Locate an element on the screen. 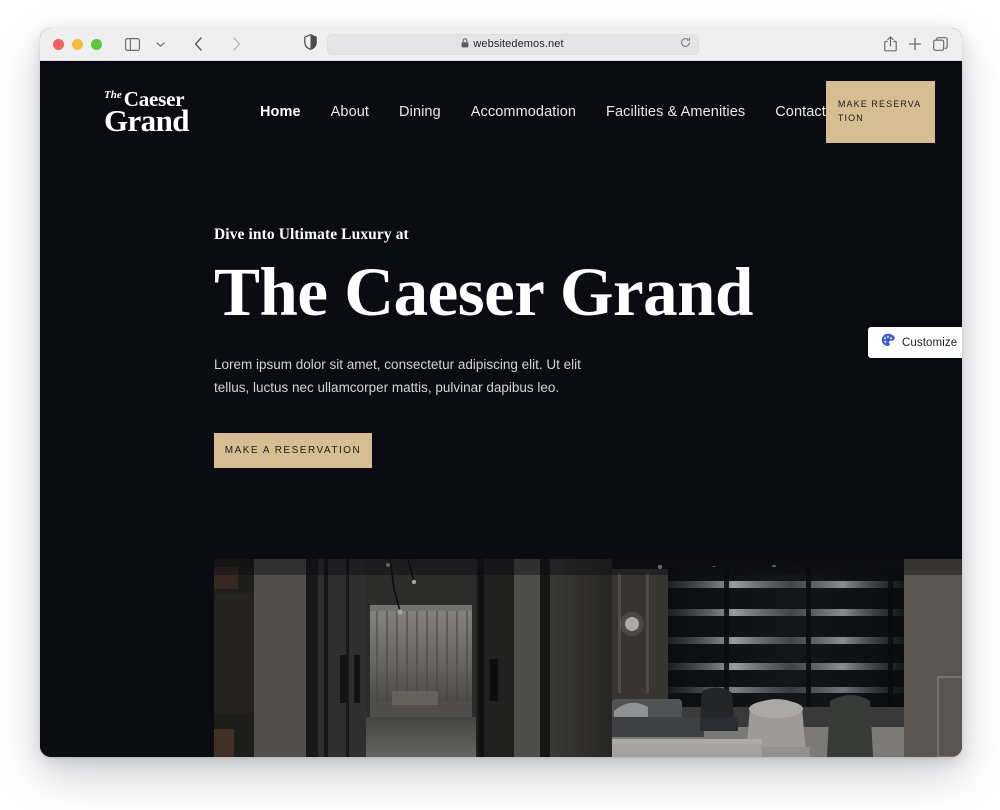 The width and height of the screenshot is (1000, 810). toolbar-left-controls is located at coordinates (184, 44).